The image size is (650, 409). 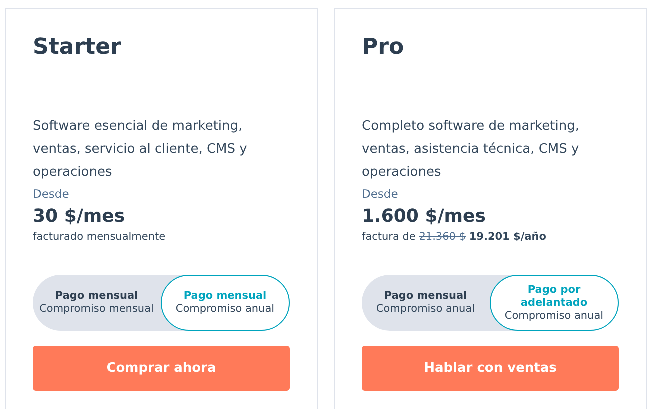 What do you see at coordinates (424, 216) in the screenshot?
I see `plan-price: 1.600 $/mes` at bounding box center [424, 216].